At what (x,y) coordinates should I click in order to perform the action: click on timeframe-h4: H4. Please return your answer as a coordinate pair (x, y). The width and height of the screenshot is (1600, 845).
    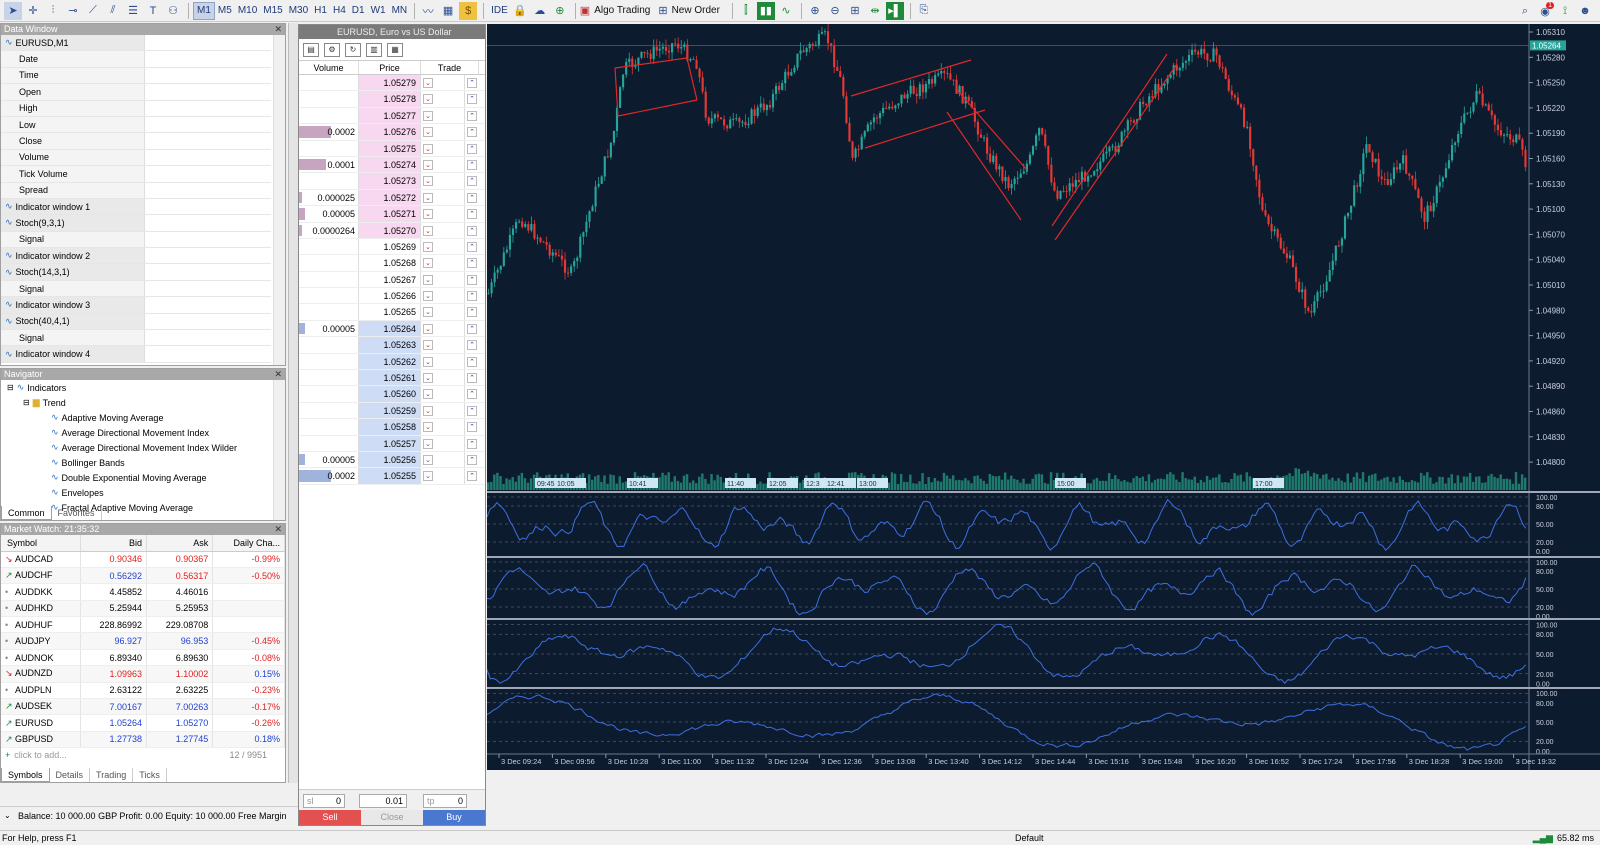
    Looking at the image, I should click on (339, 11).